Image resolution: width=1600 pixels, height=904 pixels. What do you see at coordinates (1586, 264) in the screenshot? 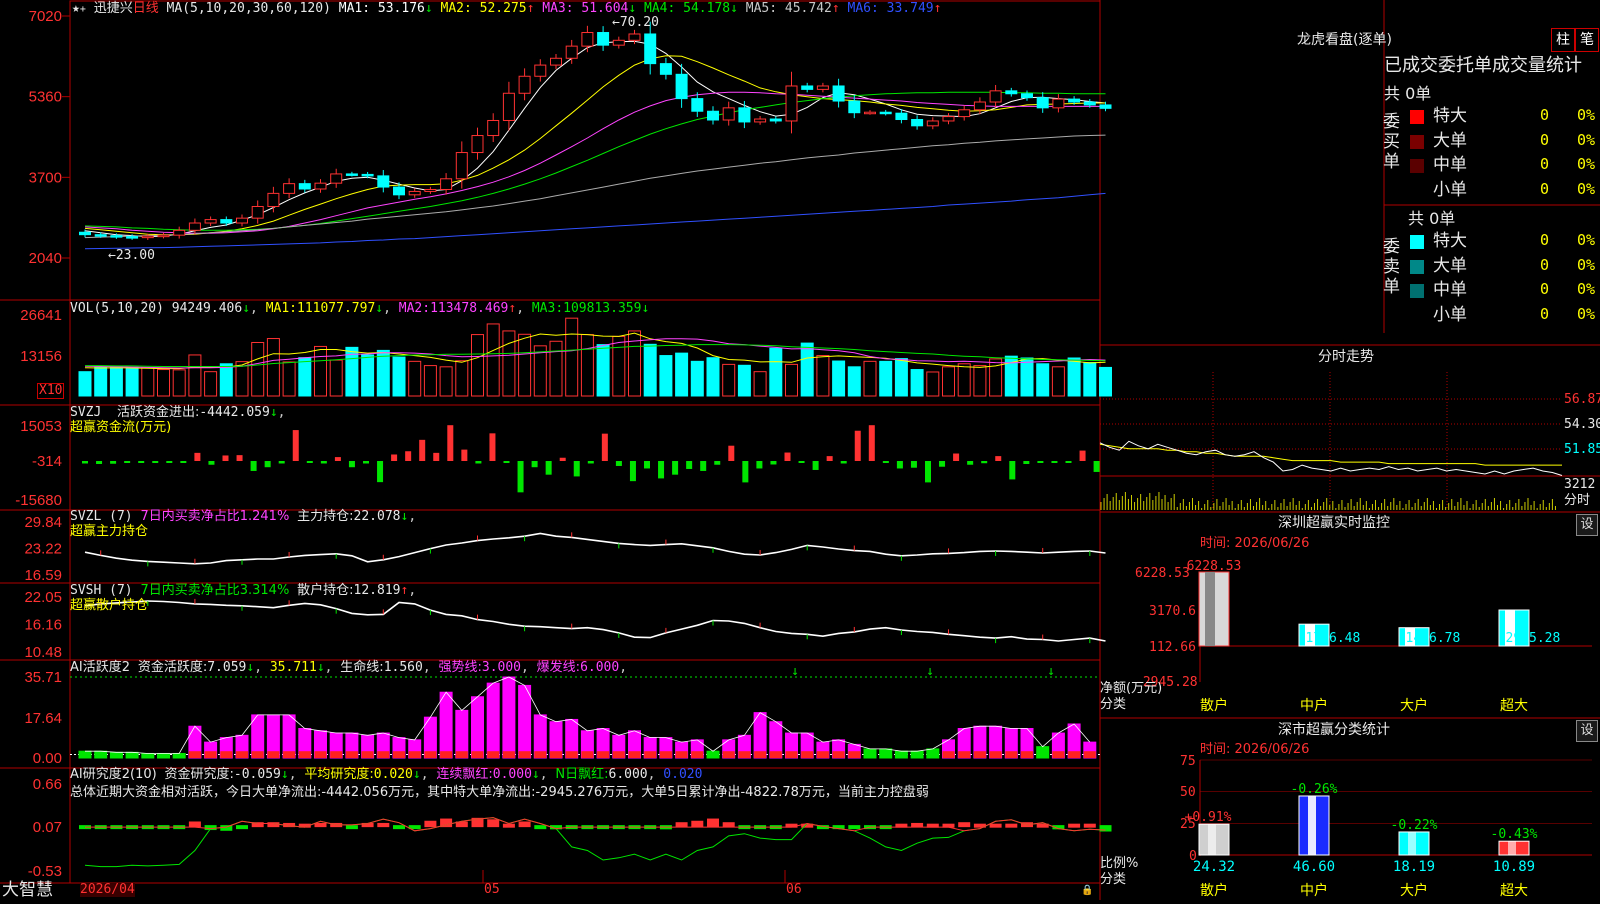
I see `sell-row-pct-1: 0%` at bounding box center [1586, 264].